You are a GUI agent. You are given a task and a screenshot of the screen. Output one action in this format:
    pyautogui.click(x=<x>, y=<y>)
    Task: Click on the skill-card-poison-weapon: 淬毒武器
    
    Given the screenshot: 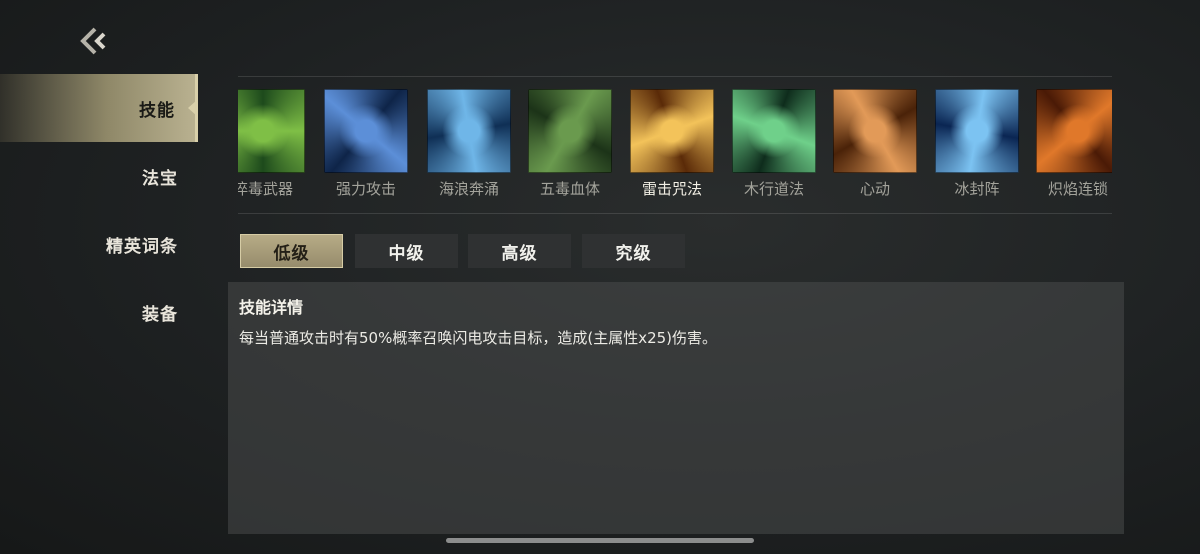 What is the action you would take?
    pyautogui.click(x=271, y=144)
    